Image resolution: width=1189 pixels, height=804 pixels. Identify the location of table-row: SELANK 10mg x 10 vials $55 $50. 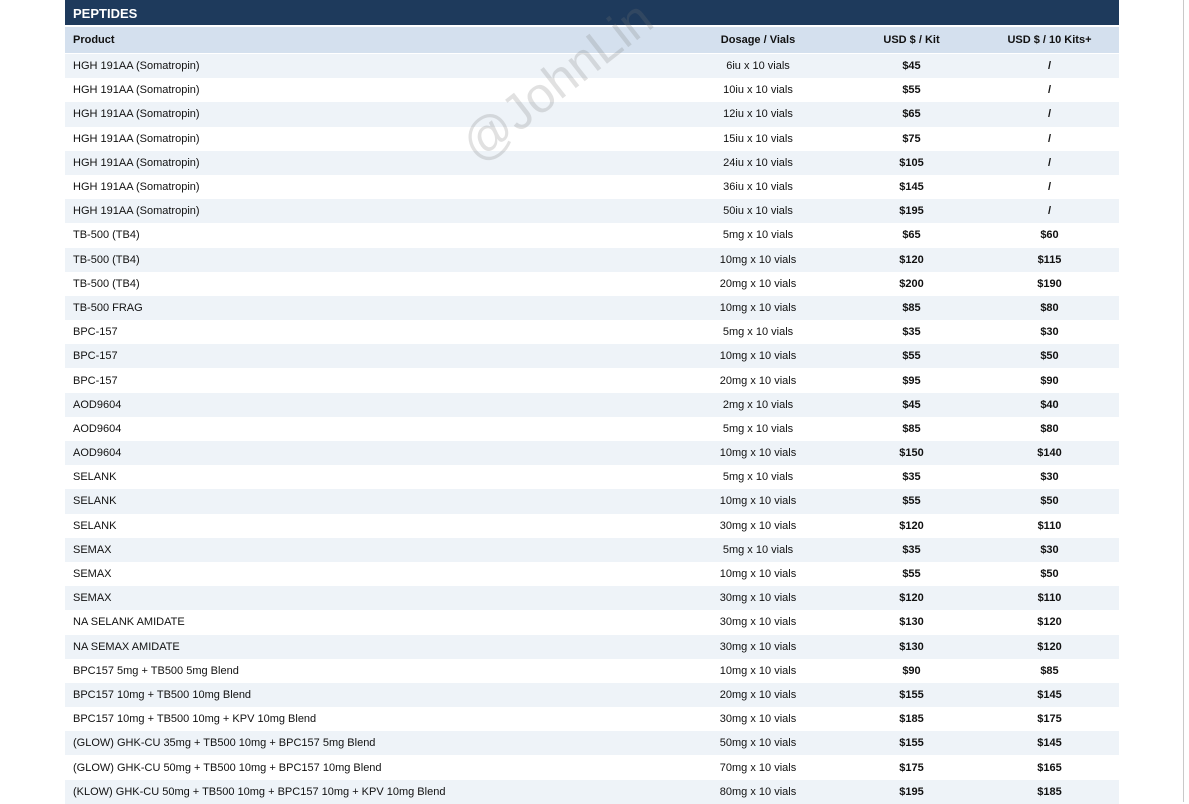
(592, 501).